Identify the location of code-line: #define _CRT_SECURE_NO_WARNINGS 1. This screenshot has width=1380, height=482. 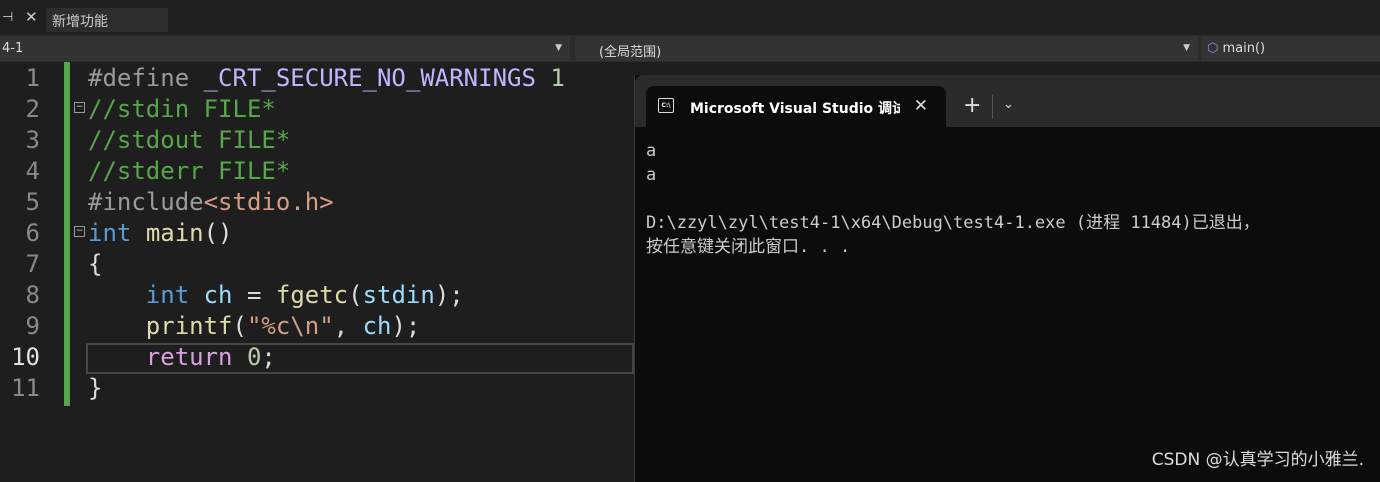
(326, 78).